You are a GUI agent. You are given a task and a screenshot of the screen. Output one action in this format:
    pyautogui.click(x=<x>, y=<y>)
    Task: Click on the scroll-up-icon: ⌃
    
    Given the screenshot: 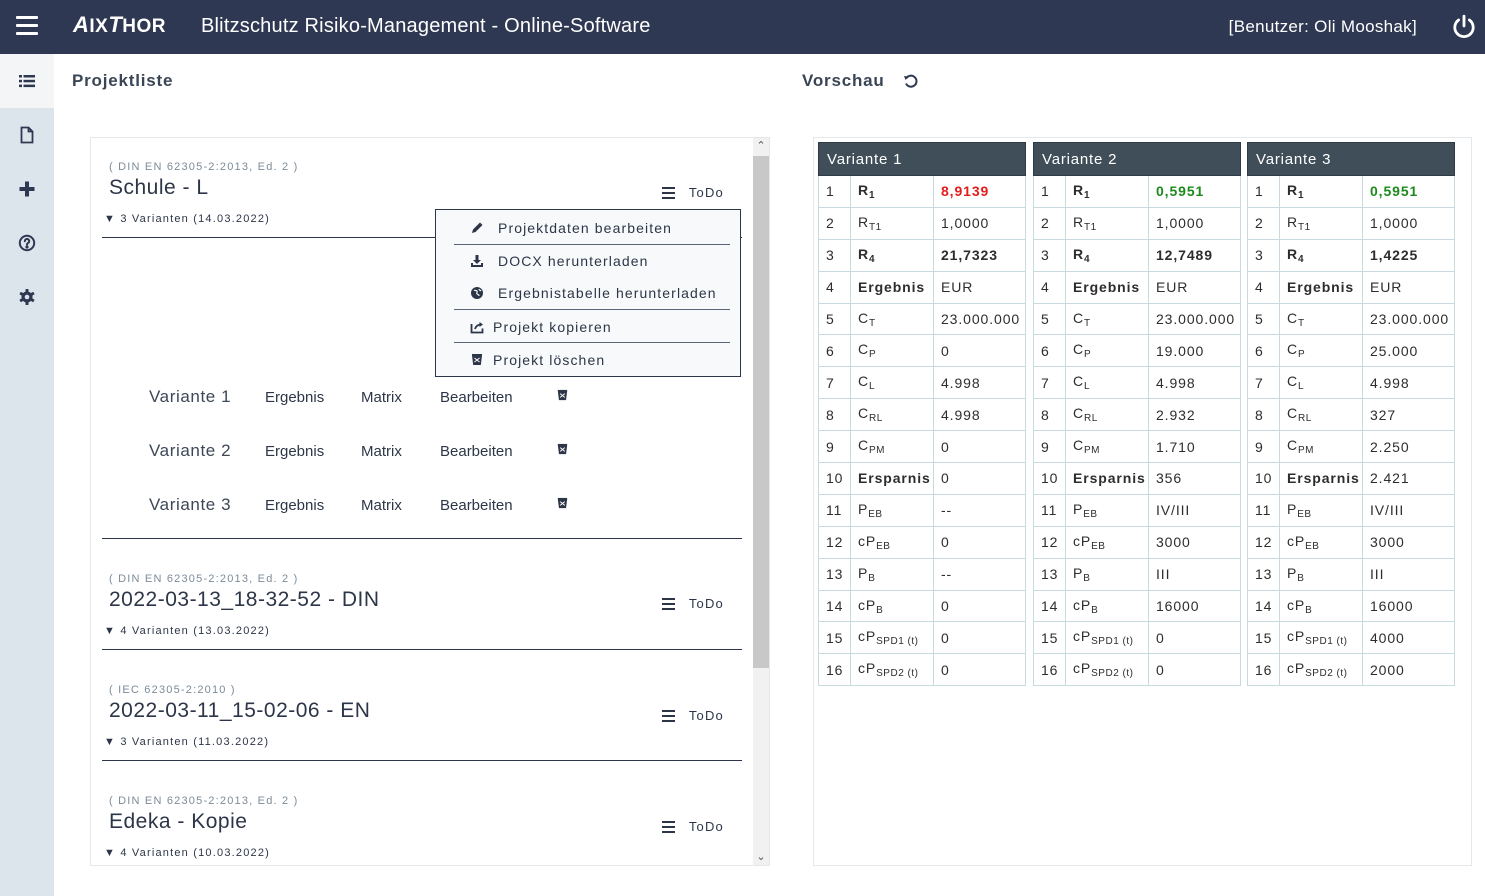 What is the action you would take?
    pyautogui.click(x=761, y=146)
    